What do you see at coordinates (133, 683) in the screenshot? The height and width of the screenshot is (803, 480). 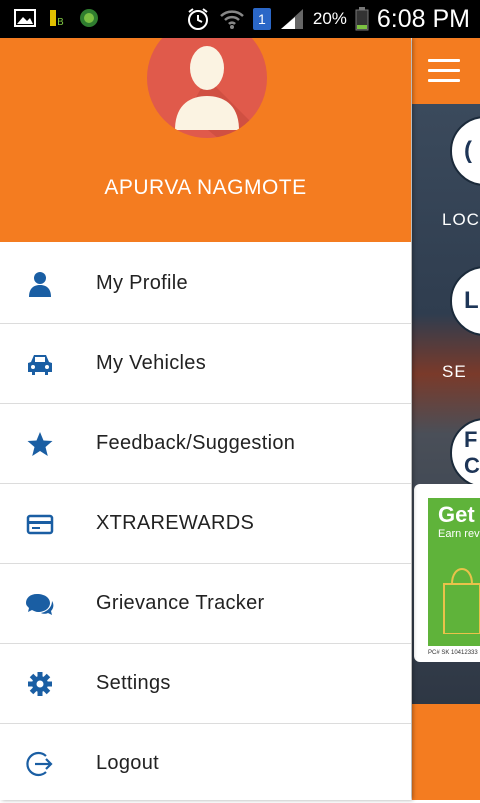 I see `menu-item-label: Settings` at bounding box center [133, 683].